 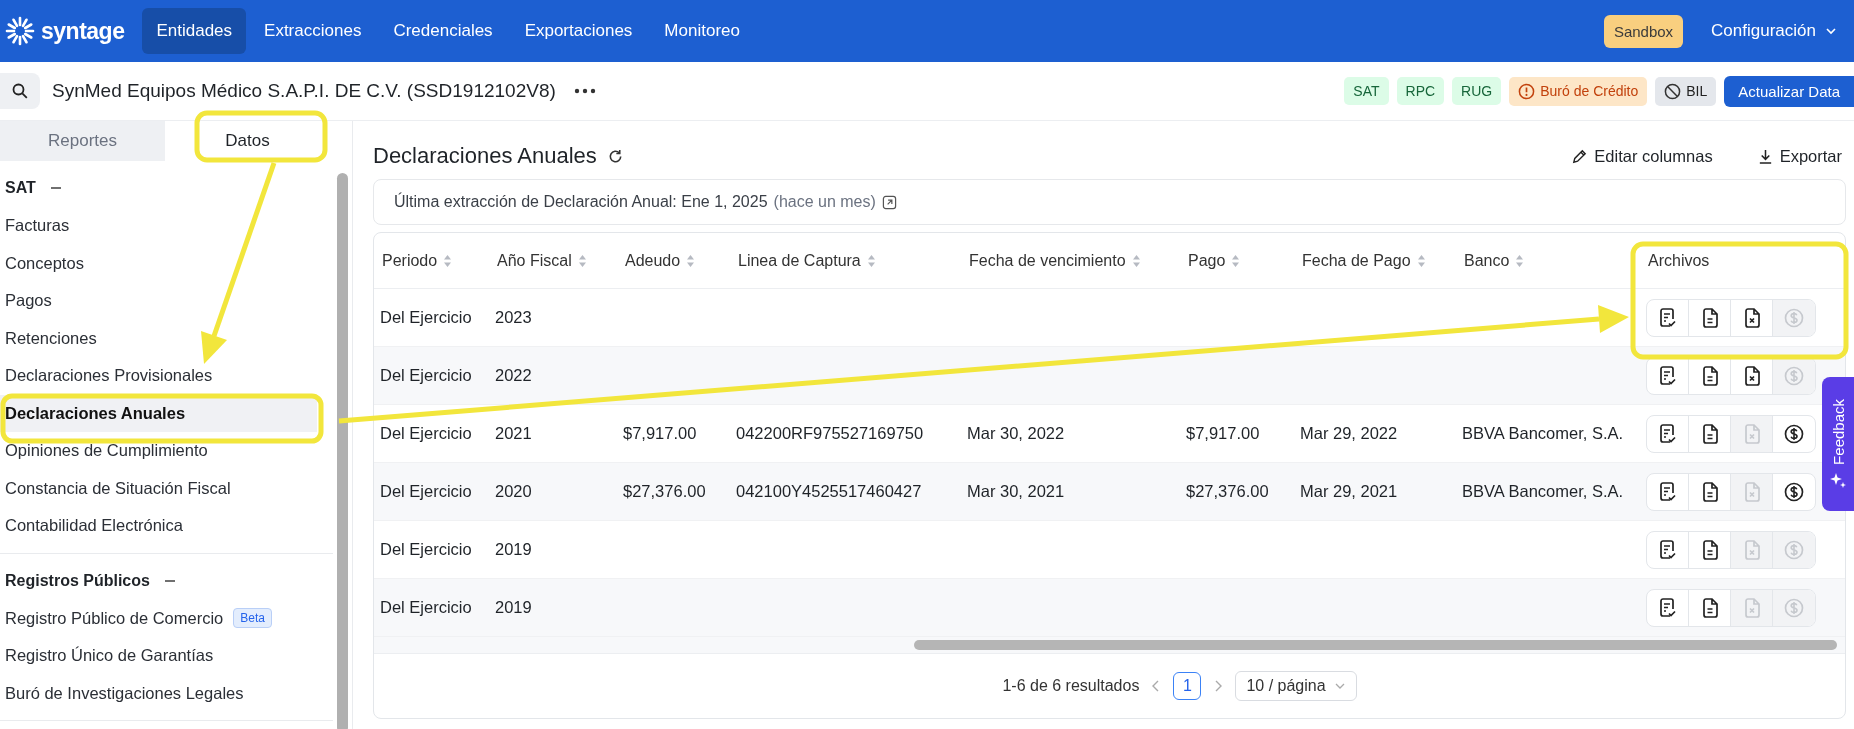 I want to click on search-icon, so click(x=20, y=91).